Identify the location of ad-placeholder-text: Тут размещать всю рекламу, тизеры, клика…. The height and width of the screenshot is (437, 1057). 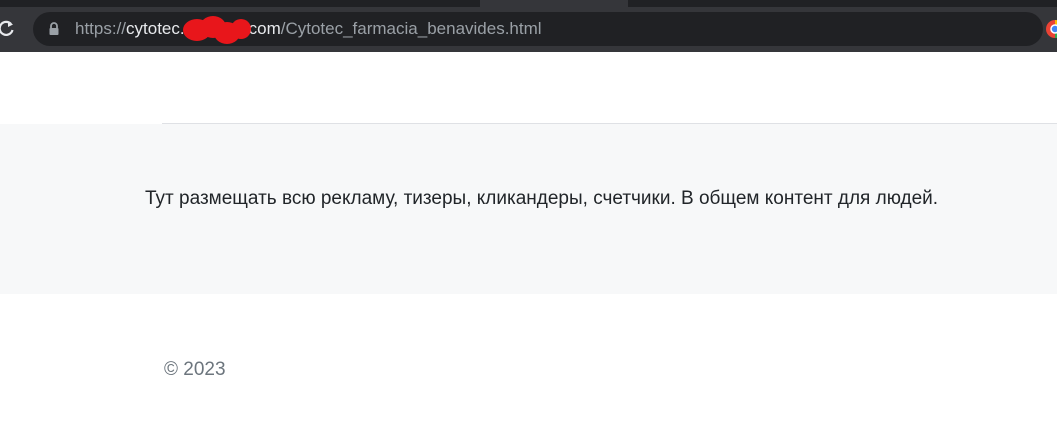
(542, 198).